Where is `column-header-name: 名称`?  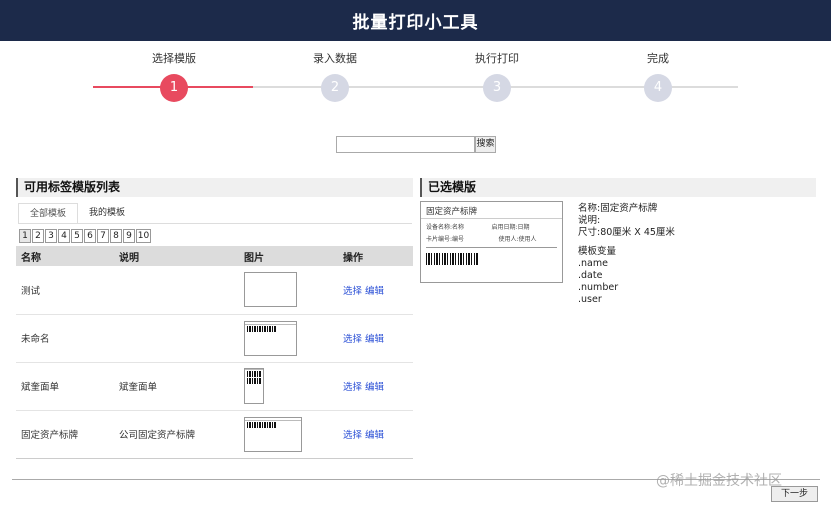 column-header-name: 名称 is located at coordinates (65, 256).